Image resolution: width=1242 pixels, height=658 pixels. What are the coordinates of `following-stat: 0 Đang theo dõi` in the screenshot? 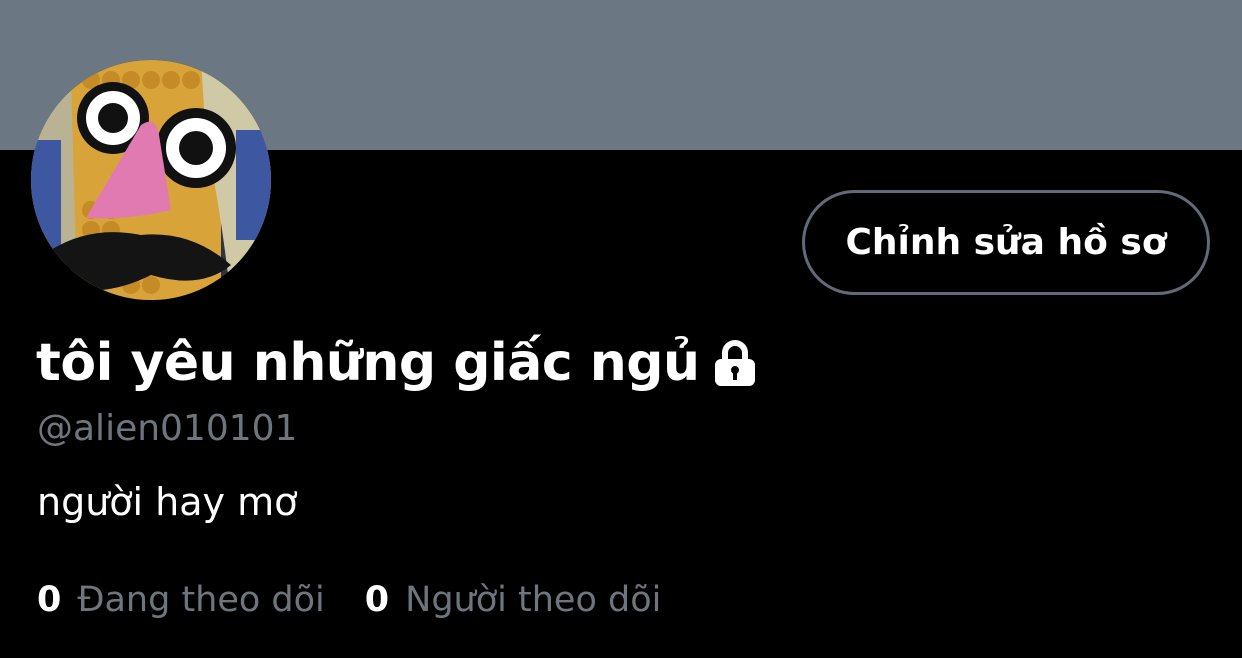 It's located at (181, 600).